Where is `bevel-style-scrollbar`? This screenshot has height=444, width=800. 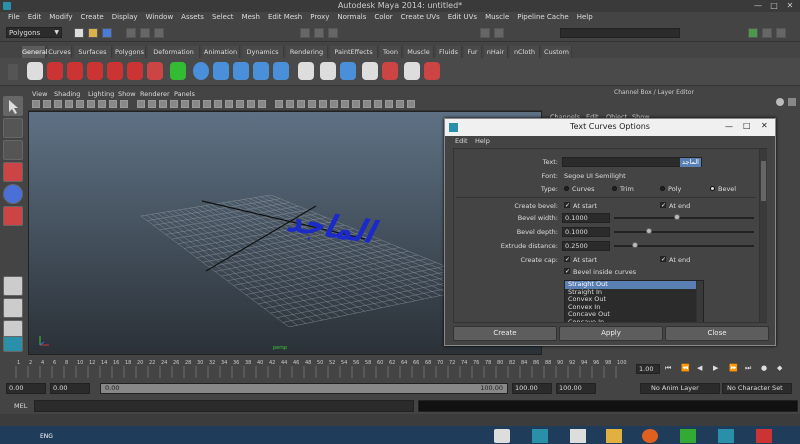 bevel-style-scrollbar is located at coordinates (699, 301).